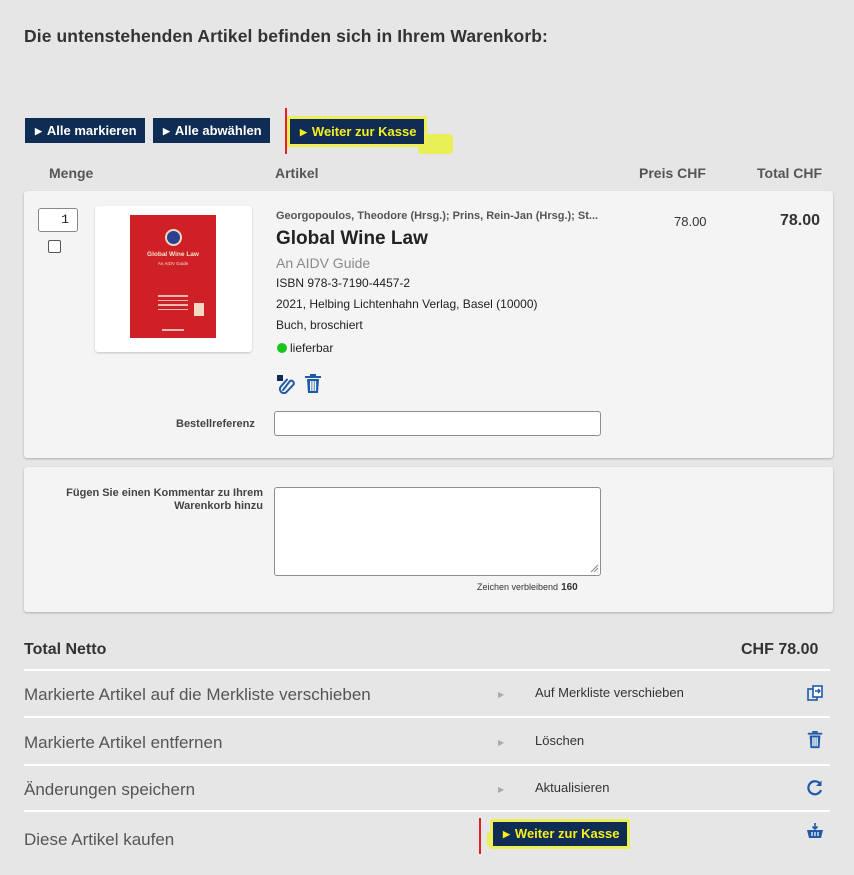 This screenshot has width=854, height=875. Describe the element at coordinates (569, 587) in the screenshot. I see `chars-remaining-count: 160` at that location.